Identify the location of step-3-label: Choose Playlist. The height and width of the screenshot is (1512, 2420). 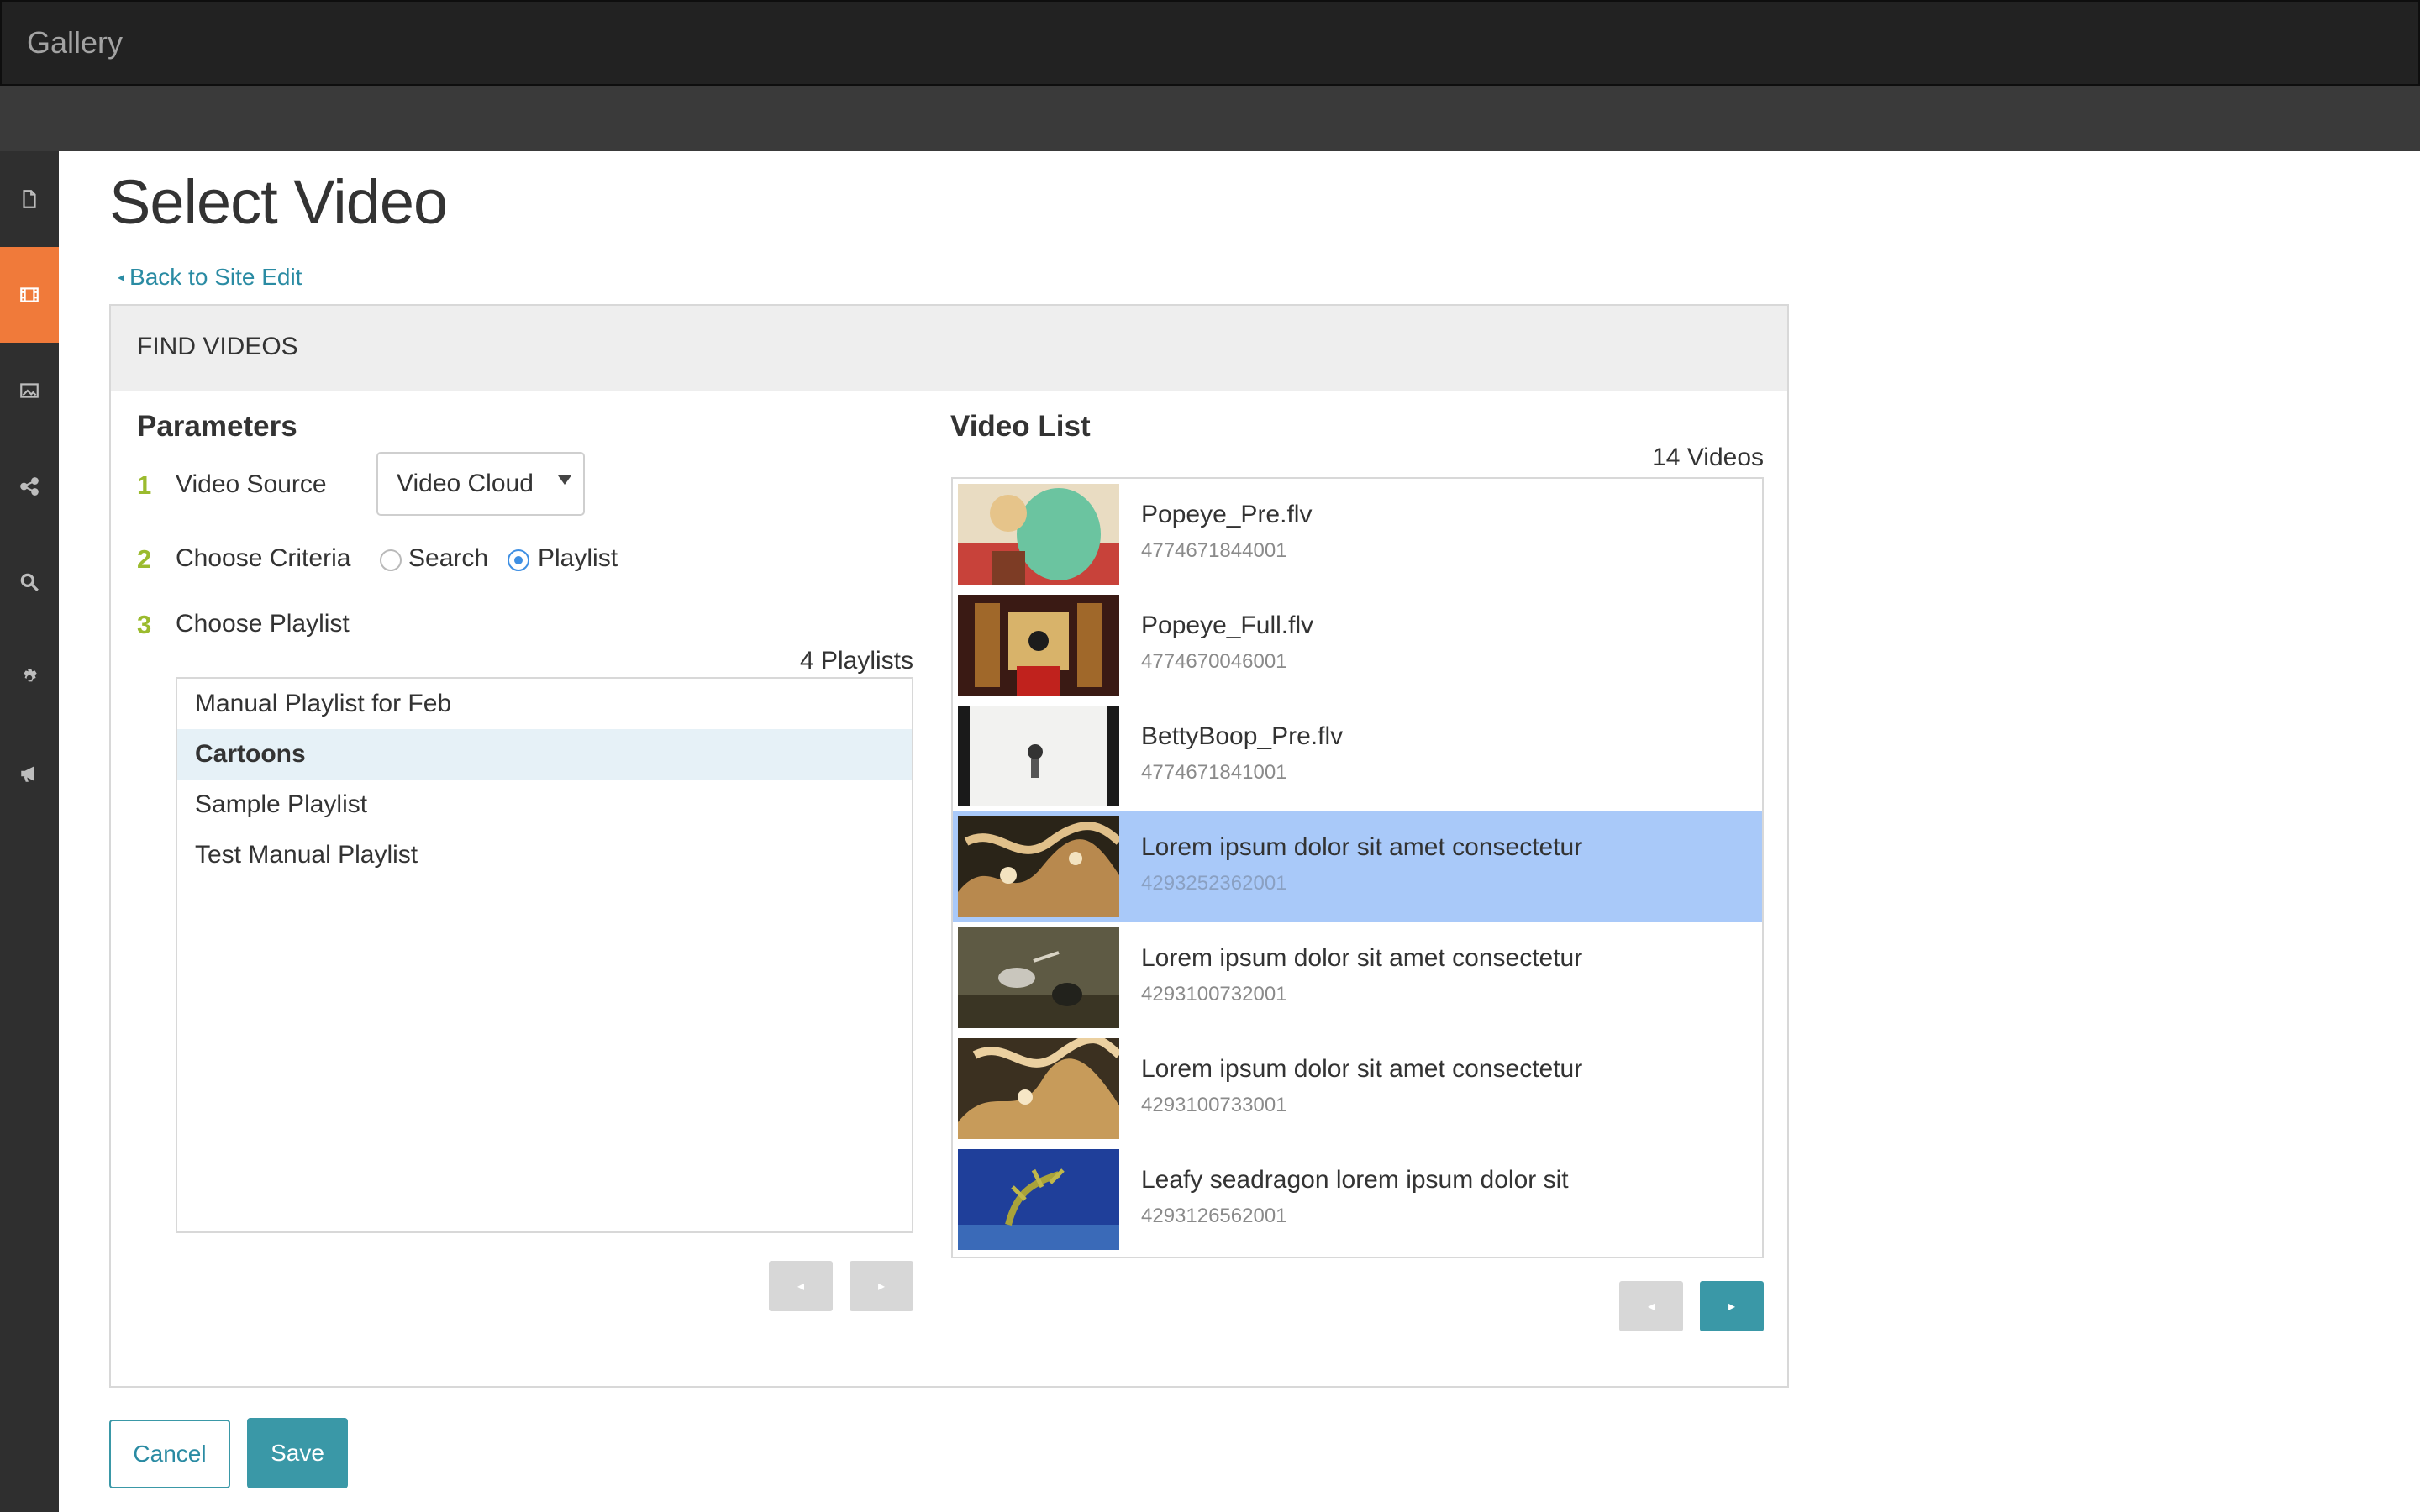
(263, 624).